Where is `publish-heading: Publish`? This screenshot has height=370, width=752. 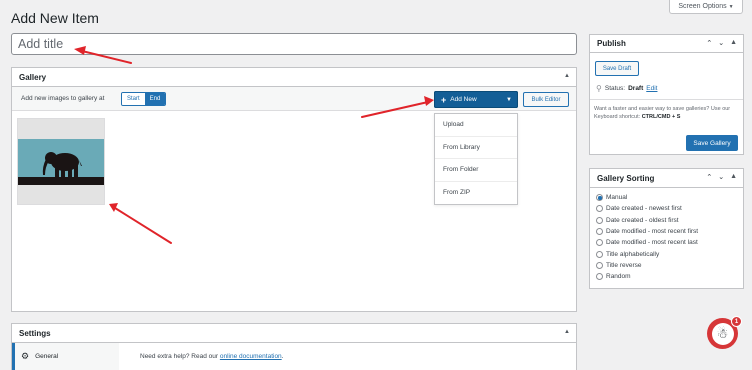
publish-heading: Publish is located at coordinates (611, 43).